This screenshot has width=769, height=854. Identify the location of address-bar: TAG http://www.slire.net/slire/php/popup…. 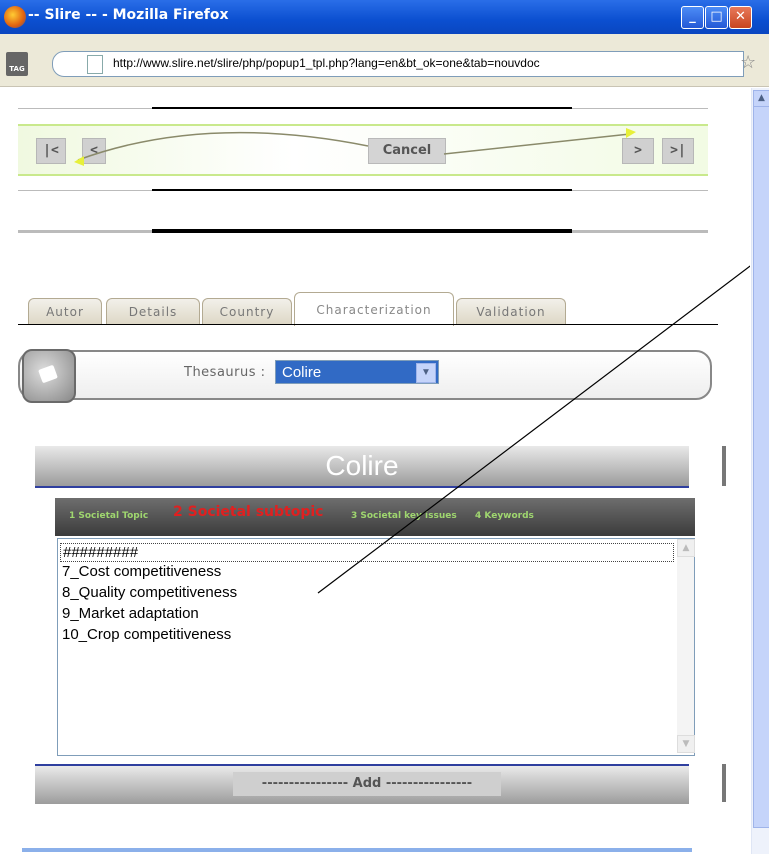
(384, 60).